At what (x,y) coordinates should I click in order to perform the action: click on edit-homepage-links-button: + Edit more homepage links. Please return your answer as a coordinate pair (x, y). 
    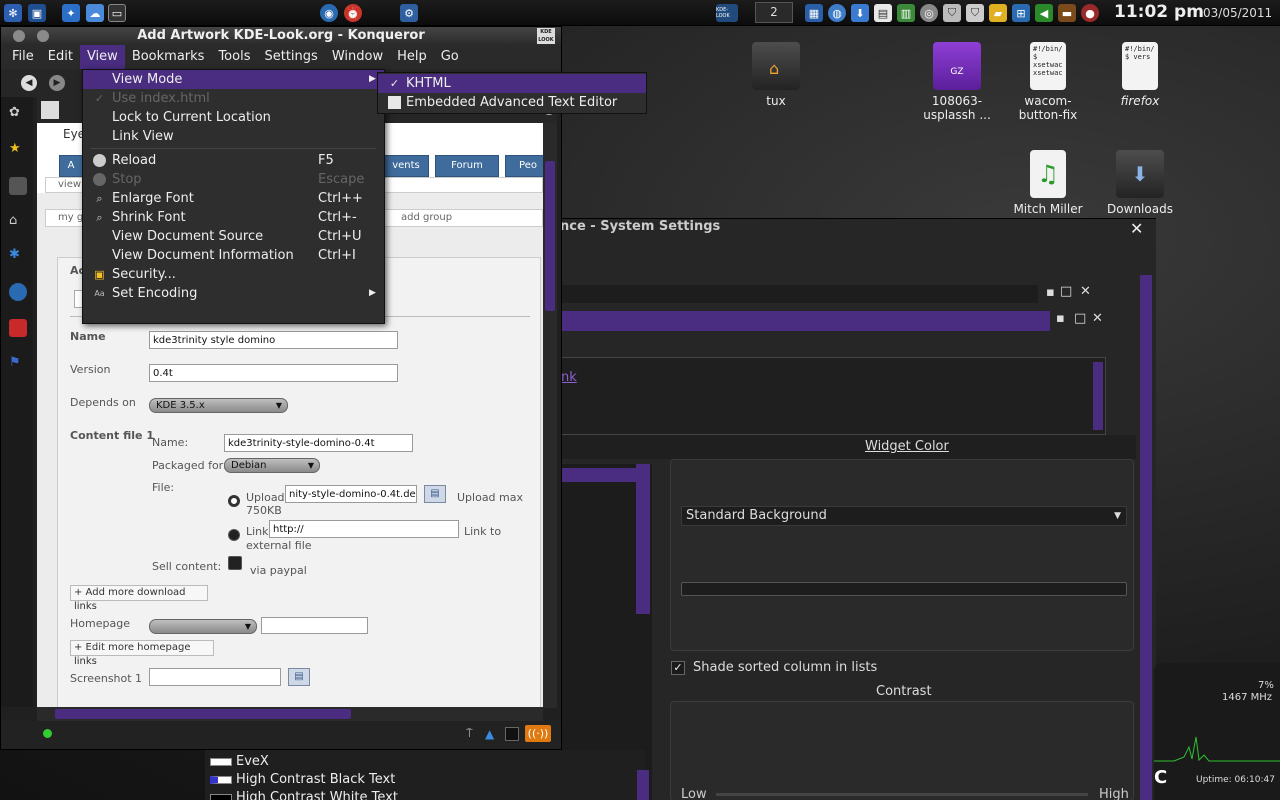
    Looking at the image, I should click on (142, 653).